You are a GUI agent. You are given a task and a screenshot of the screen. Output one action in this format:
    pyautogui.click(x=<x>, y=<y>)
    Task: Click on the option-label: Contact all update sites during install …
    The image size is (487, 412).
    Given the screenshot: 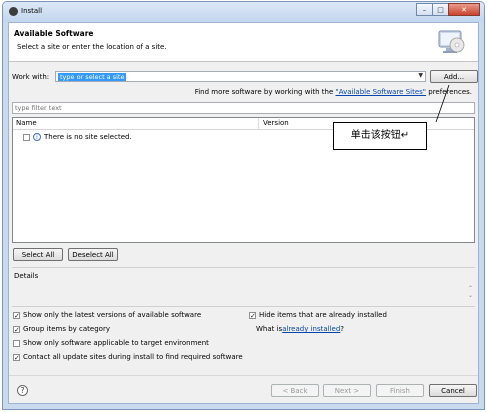 What is the action you would take?
    pyautogui.click(x=133, y=357)
    